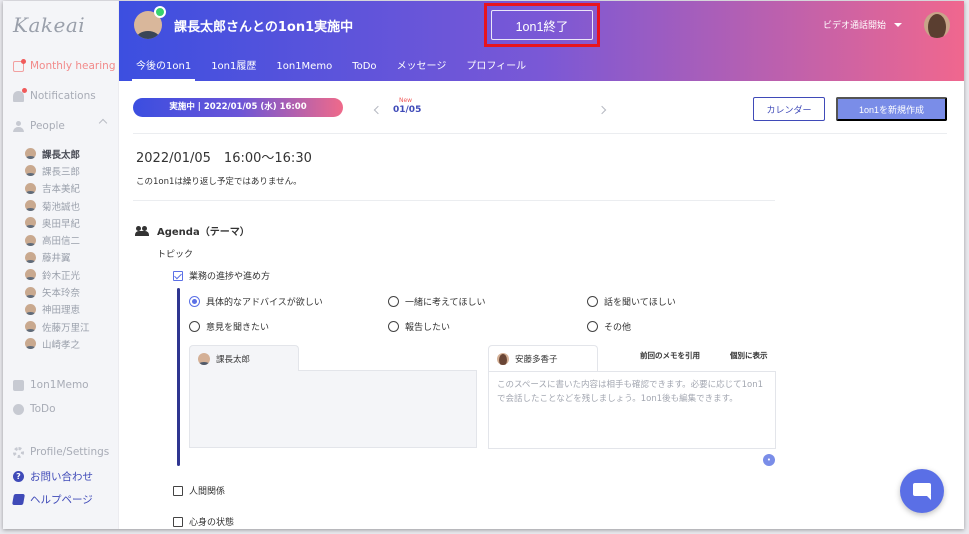  Describe the element at coordinates (49, 25) in the screenshot. I see `kakeai-logo: Kakeai` at that location.